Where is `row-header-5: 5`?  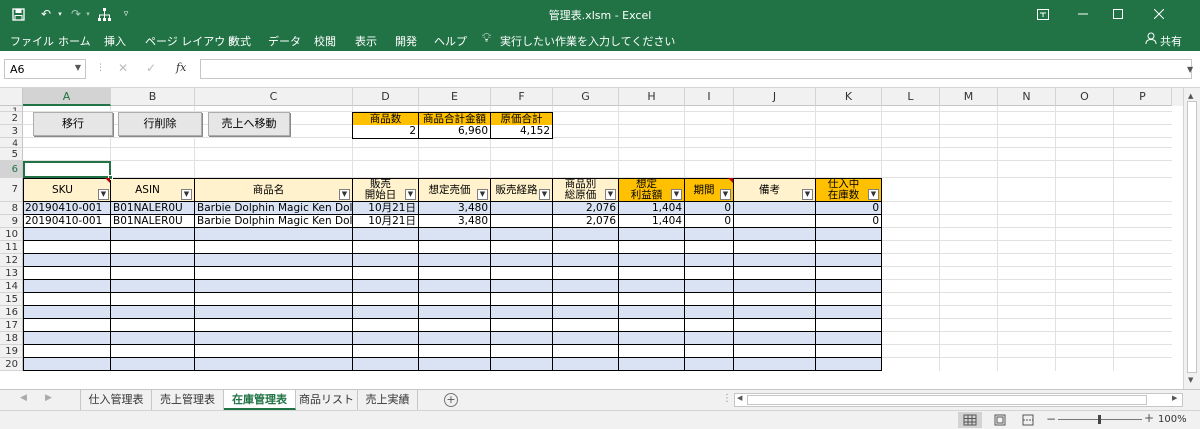 row-header-5: 5 is located at coordinates (11, 154).